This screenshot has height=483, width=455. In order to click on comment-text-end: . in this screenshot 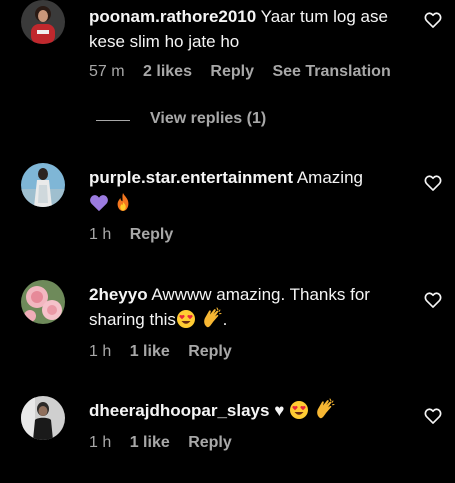, I will do `click(225, 319)`.